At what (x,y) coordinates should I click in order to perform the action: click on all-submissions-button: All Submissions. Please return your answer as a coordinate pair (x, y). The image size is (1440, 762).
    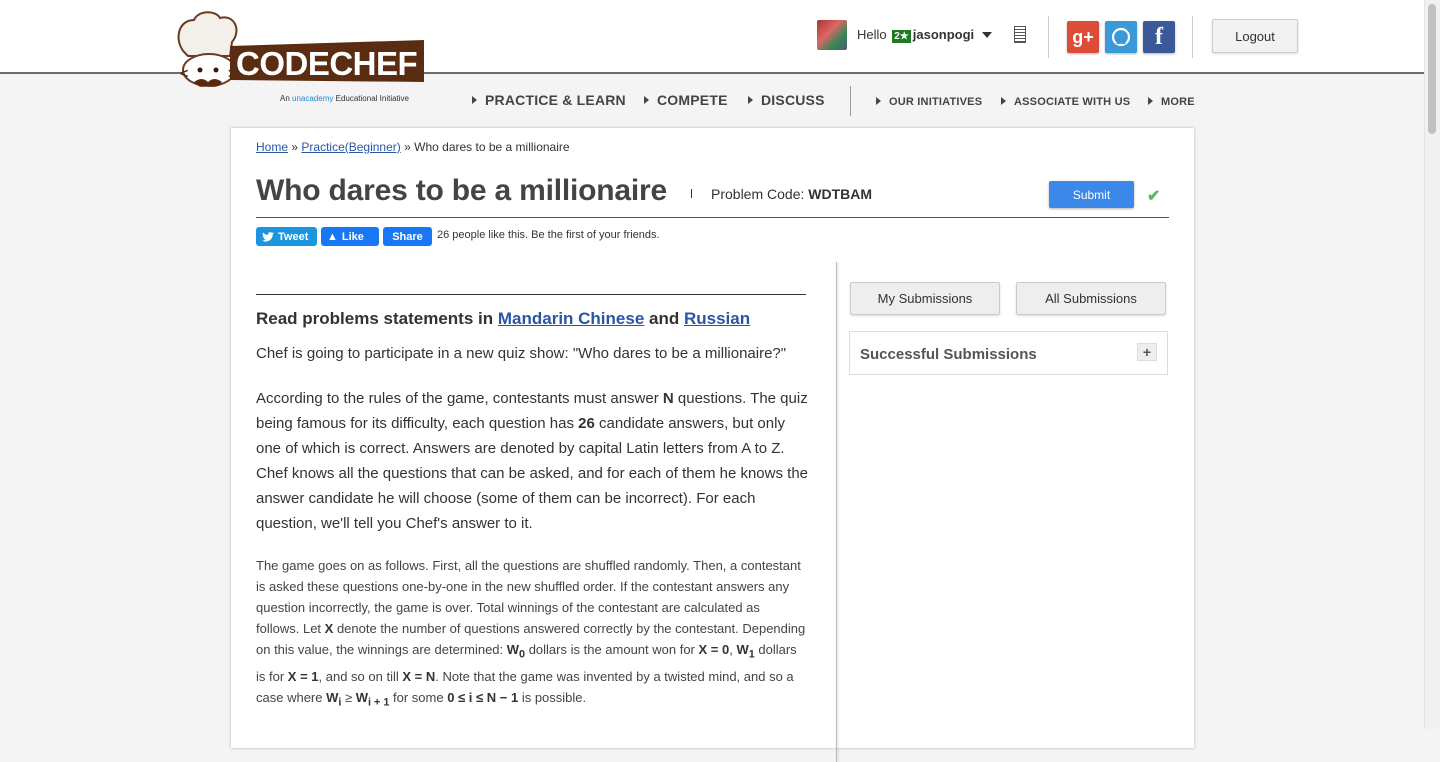
    Looking at the image, I should click on (1091, 298).